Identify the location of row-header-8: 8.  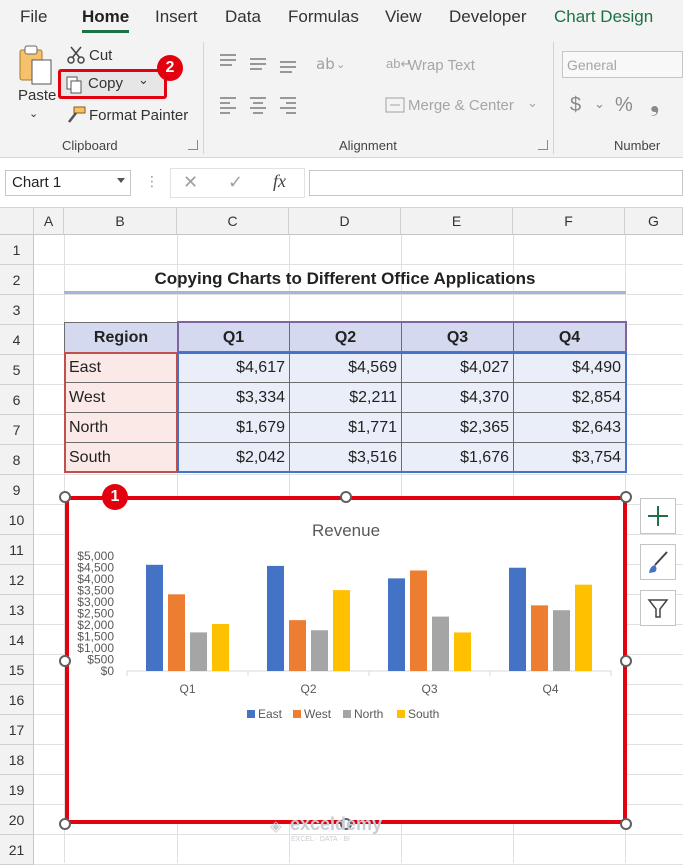
(17, 460).